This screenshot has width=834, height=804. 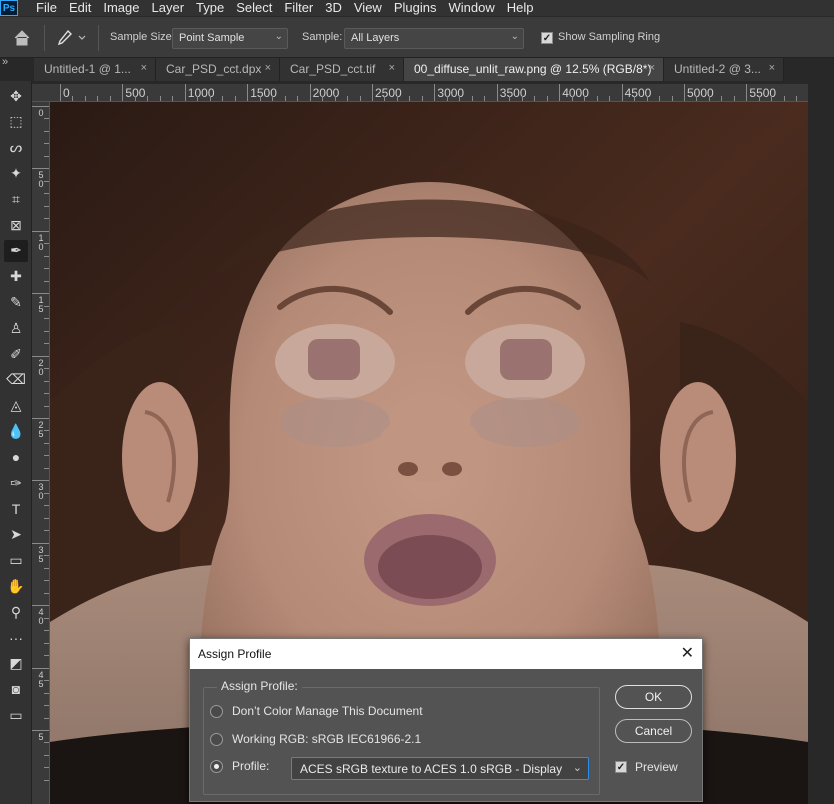 I want to click on rectangle-icon: ▭, so click(x=16, y=560).